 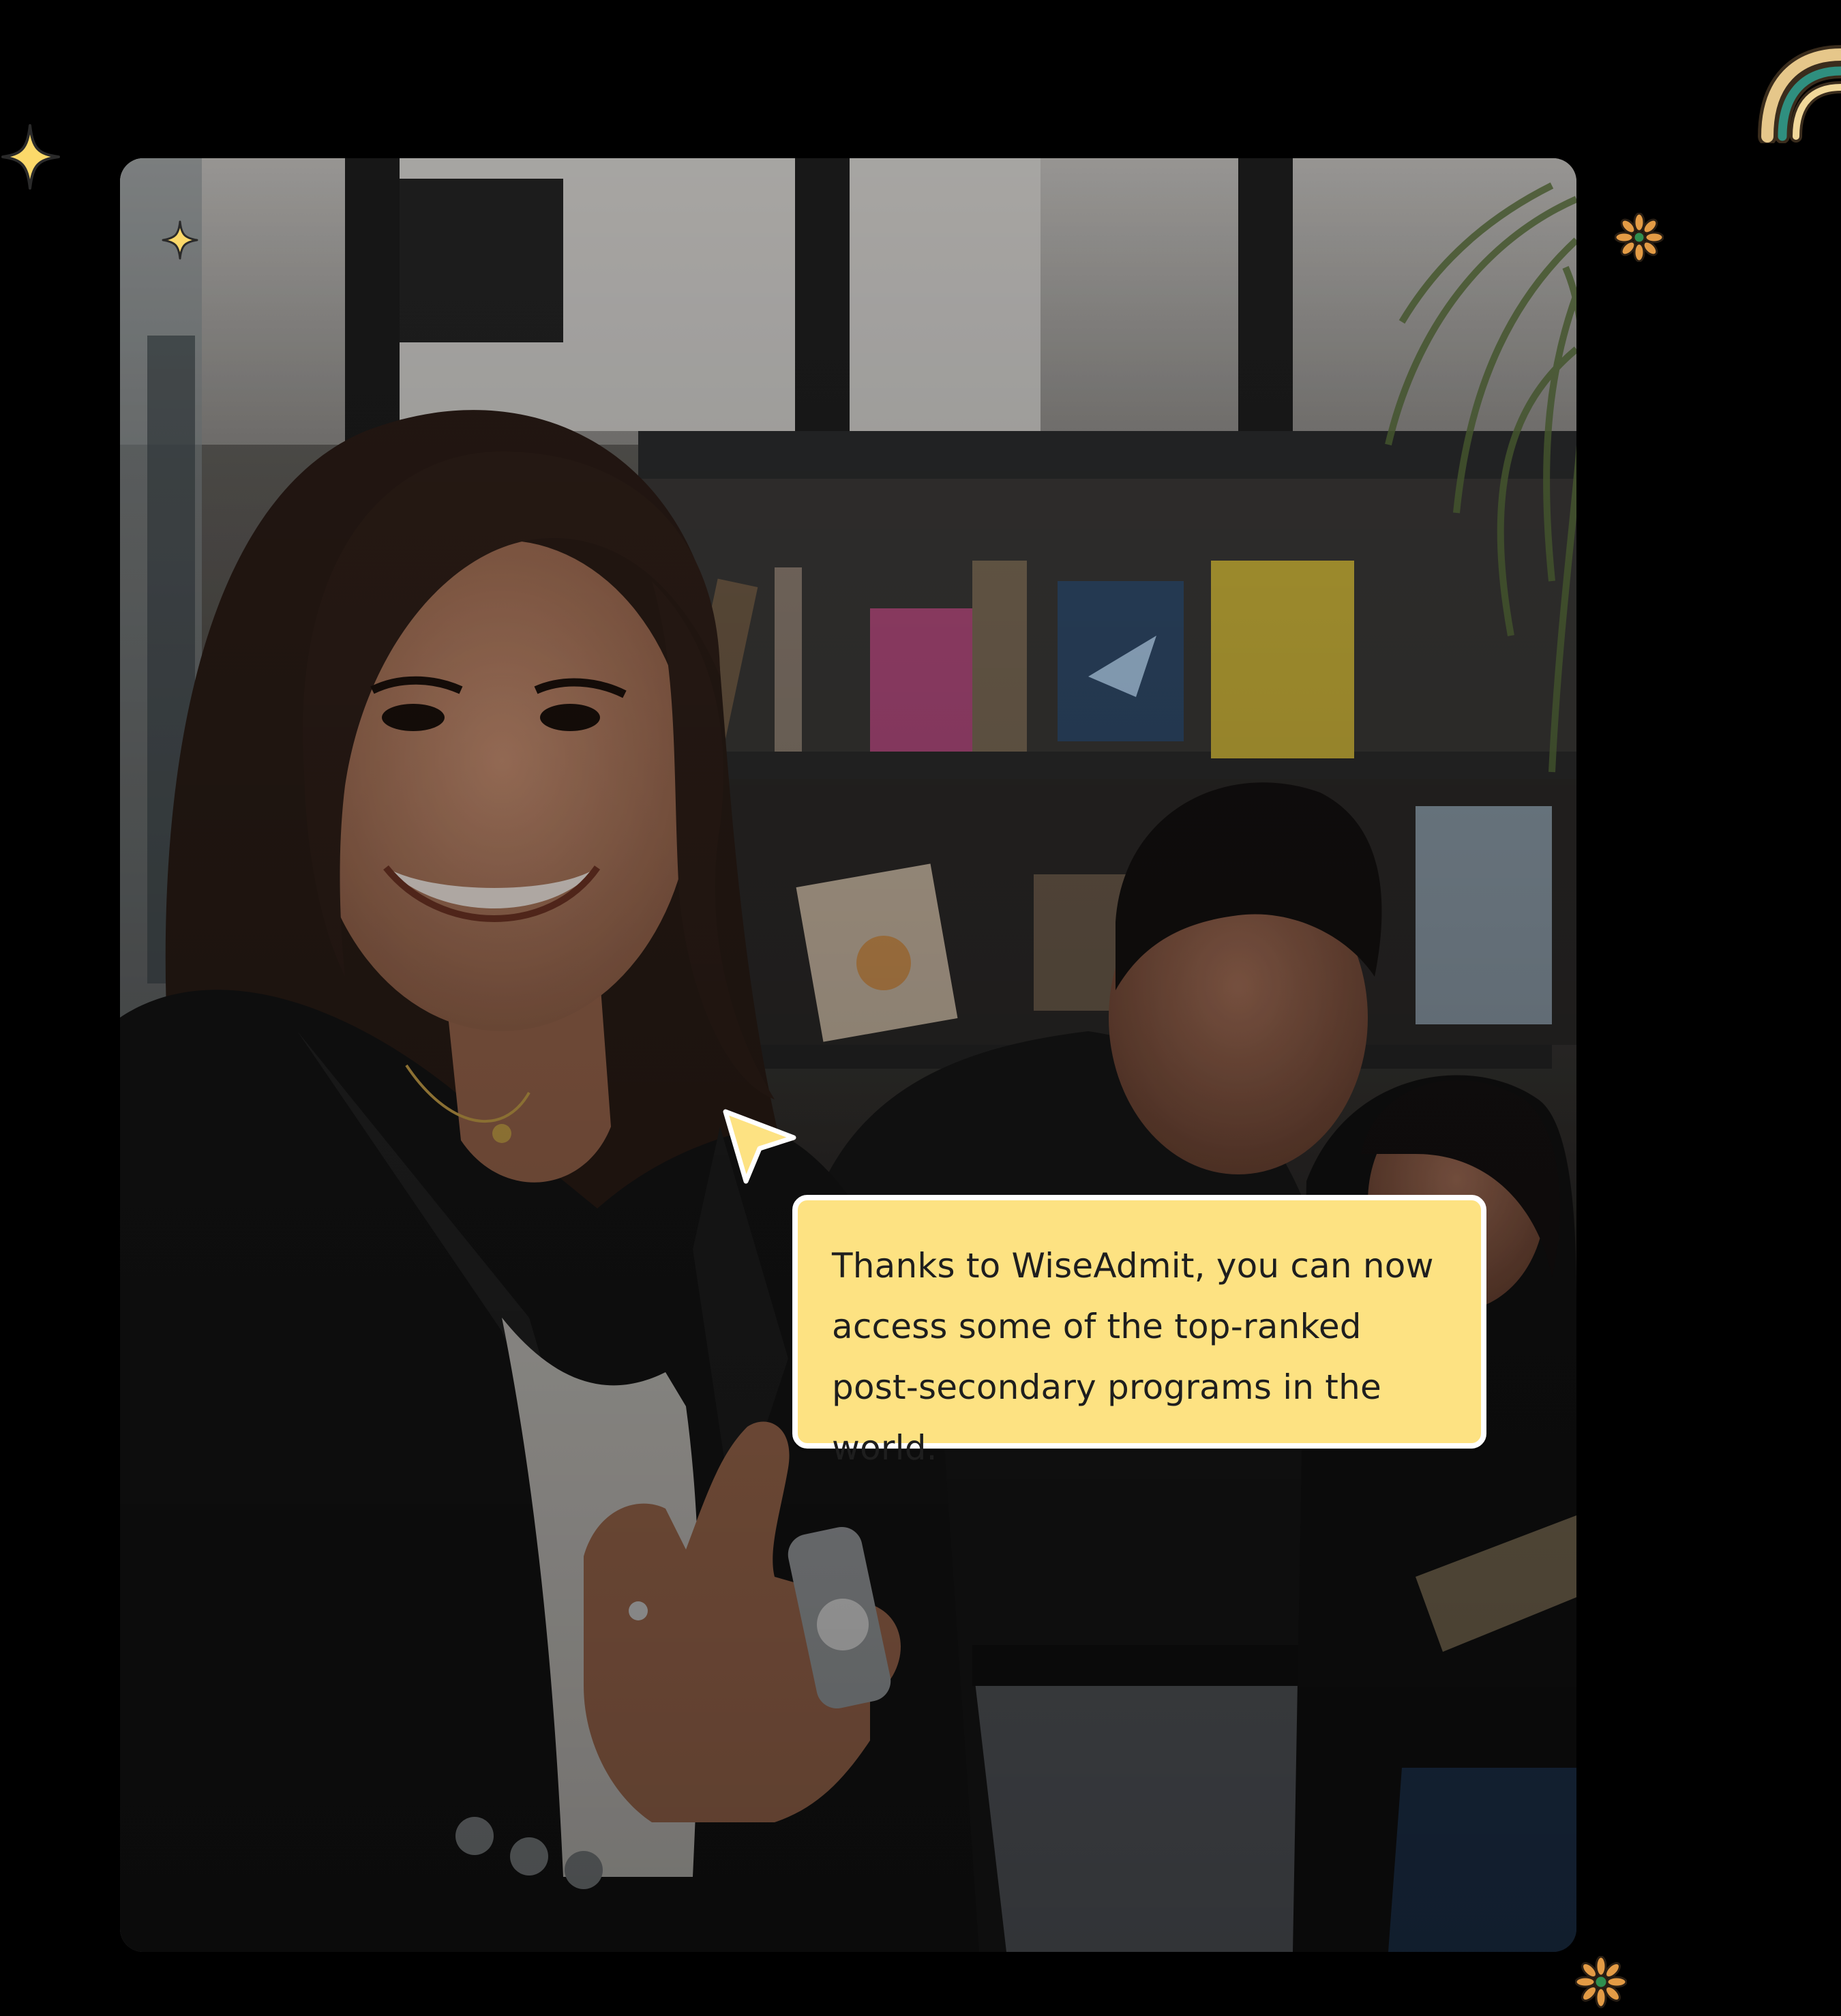 I want to click on rainbow-icon, so click(x=1798, y=86).